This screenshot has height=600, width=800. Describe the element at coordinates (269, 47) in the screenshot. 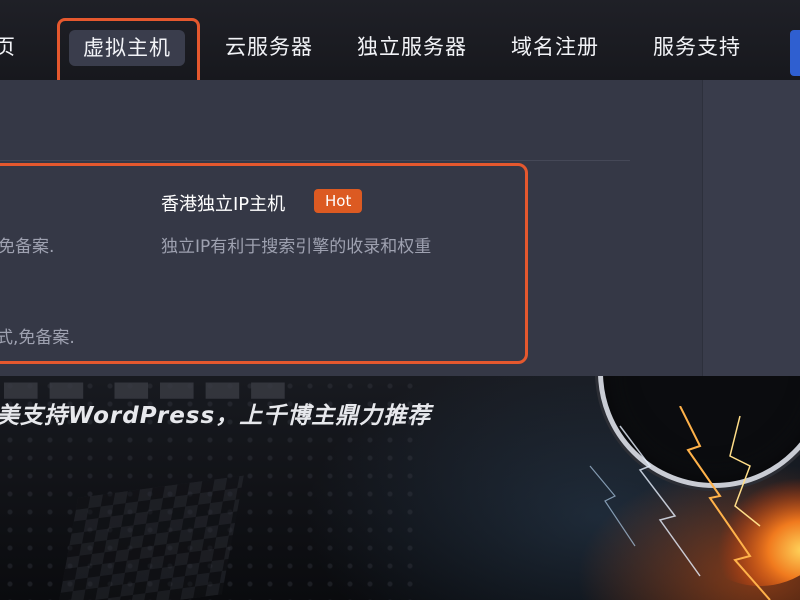

I see `nav-item-cloud-server: 云服务器` at that location.